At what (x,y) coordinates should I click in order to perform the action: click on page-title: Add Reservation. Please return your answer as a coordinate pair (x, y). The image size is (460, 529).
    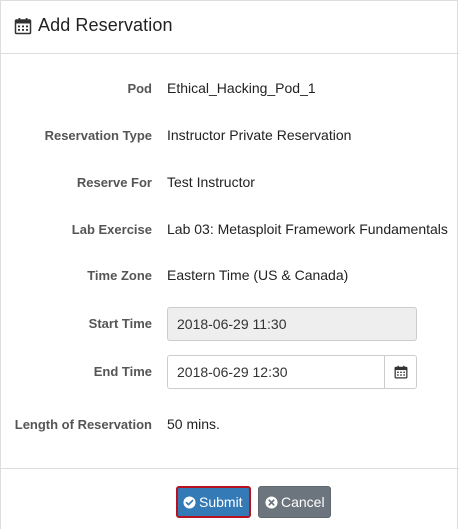
    Looking at the image, I should click on (105, 25).